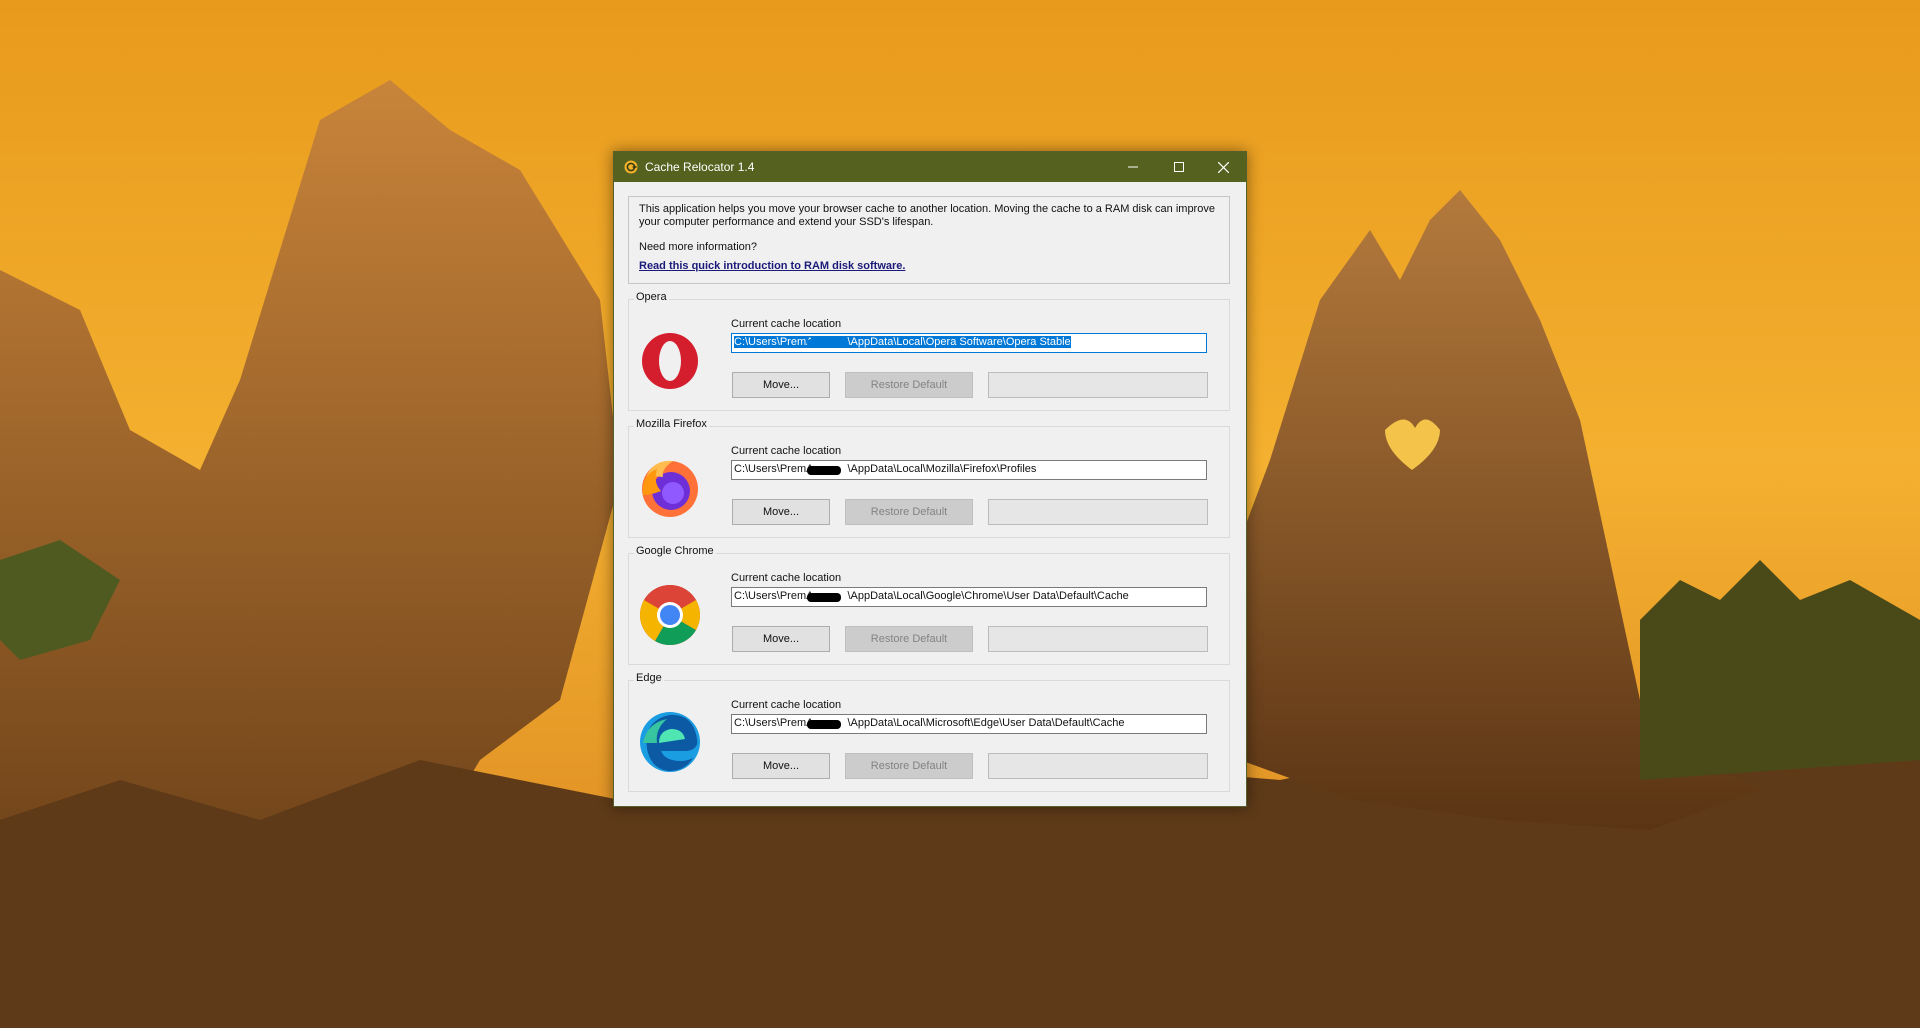 This screenshot has height=1028, width=1920. Describe the element at coordinates (698, 247) in the screenshot. I see `info-question: Need more information?` at that location.